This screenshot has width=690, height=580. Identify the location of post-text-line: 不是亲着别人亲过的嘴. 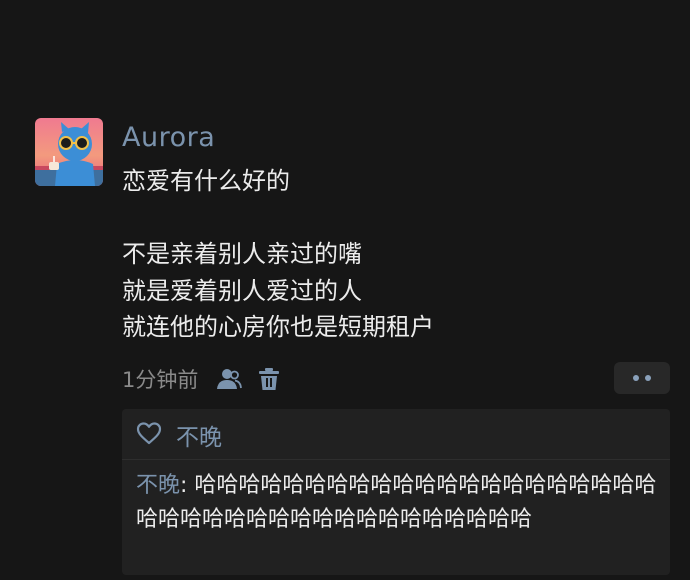
(242, 254).